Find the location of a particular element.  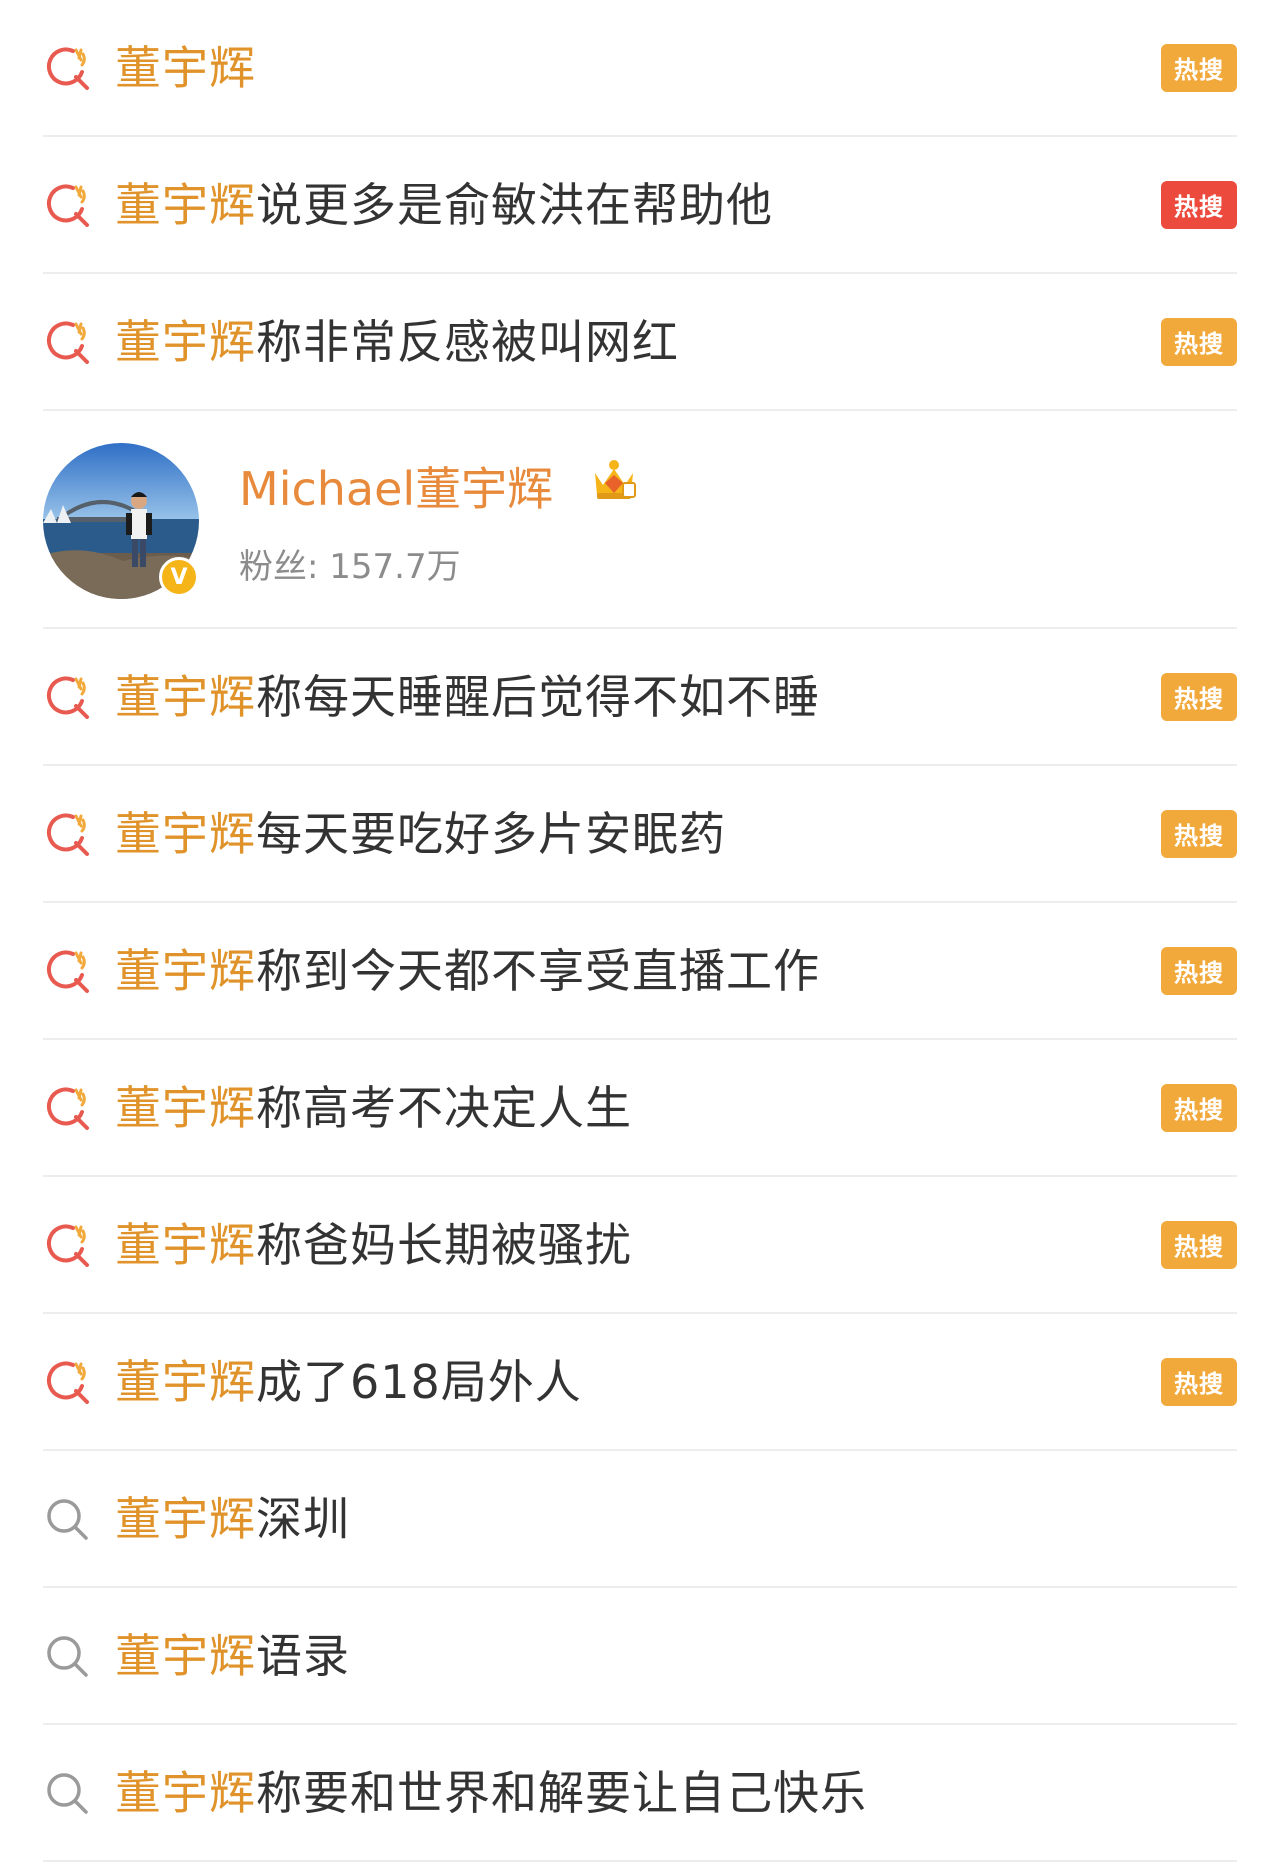

suggestion-rest: 称每天睡醒后觉得不如不睡 is located at coordinates (538, 696).